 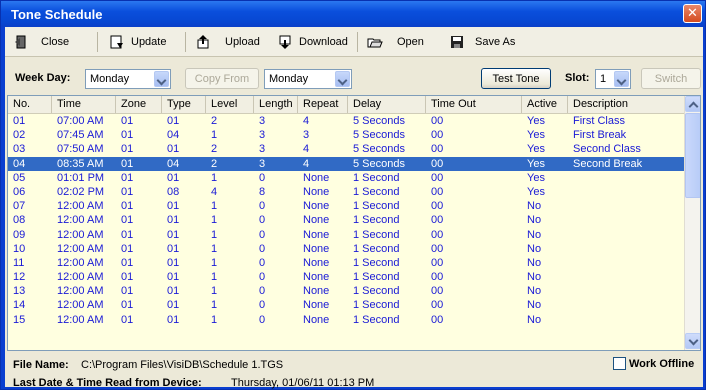 I want to click on col-length-cell: 3, so click(x=276, y=149).